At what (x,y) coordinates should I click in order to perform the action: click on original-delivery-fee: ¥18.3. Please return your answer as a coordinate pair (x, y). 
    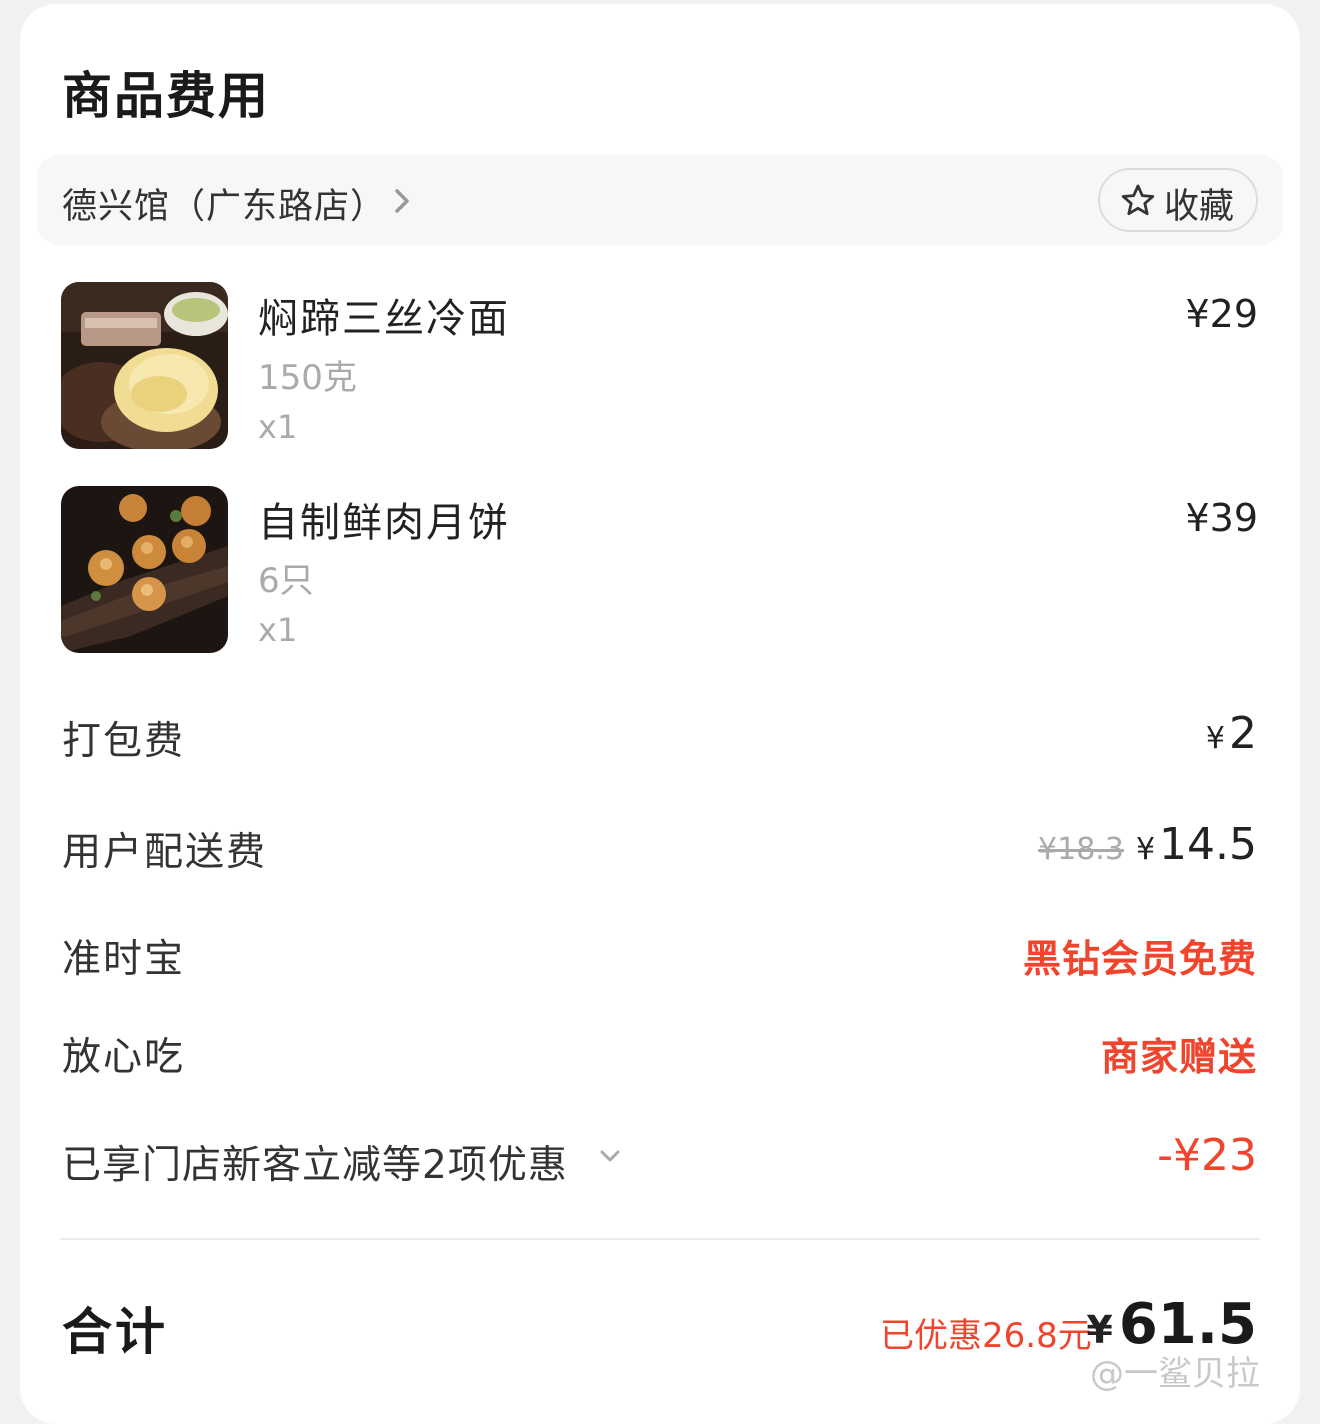
    Looking at the image, I should click on (1081, 849).